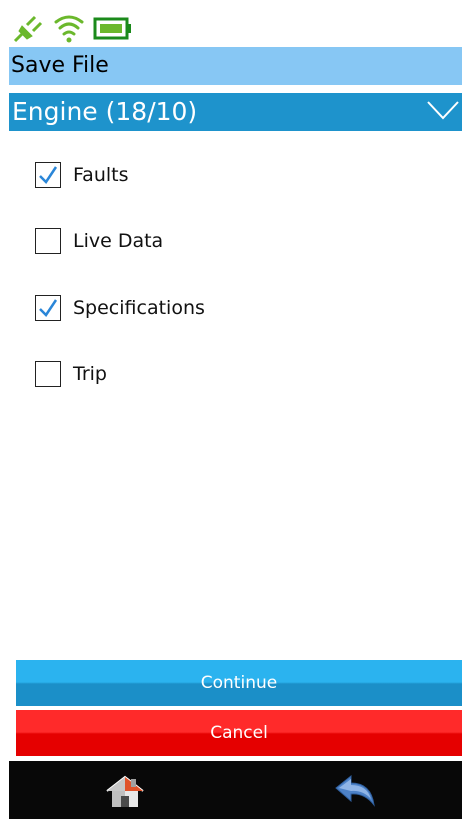 This screenshot has width=462, height=819. I want to click on checkbox-live-data, so click(48, 241).